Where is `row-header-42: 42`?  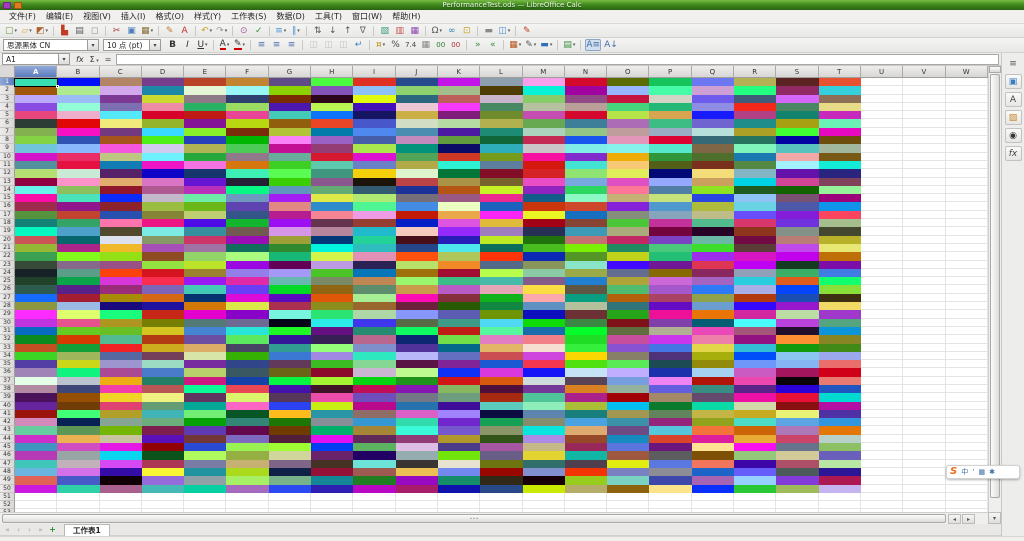 row-header-42: 42 is located at coordinates (7, 422).